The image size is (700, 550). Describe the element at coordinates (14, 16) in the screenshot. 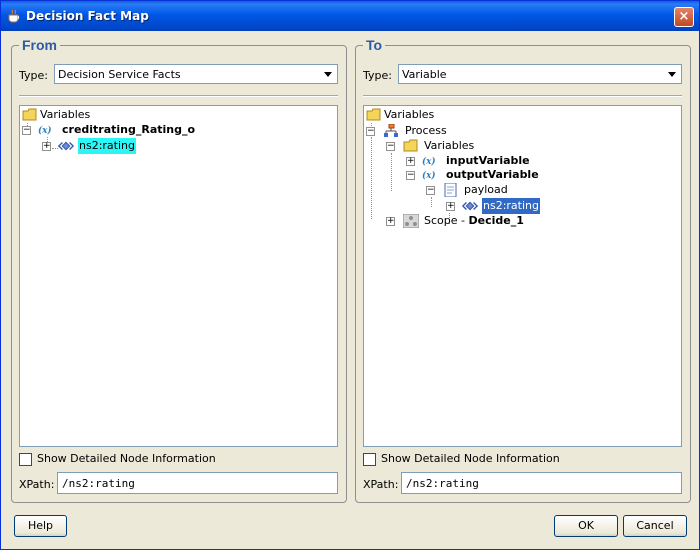

I see `coffee-cup-icon` at that location.